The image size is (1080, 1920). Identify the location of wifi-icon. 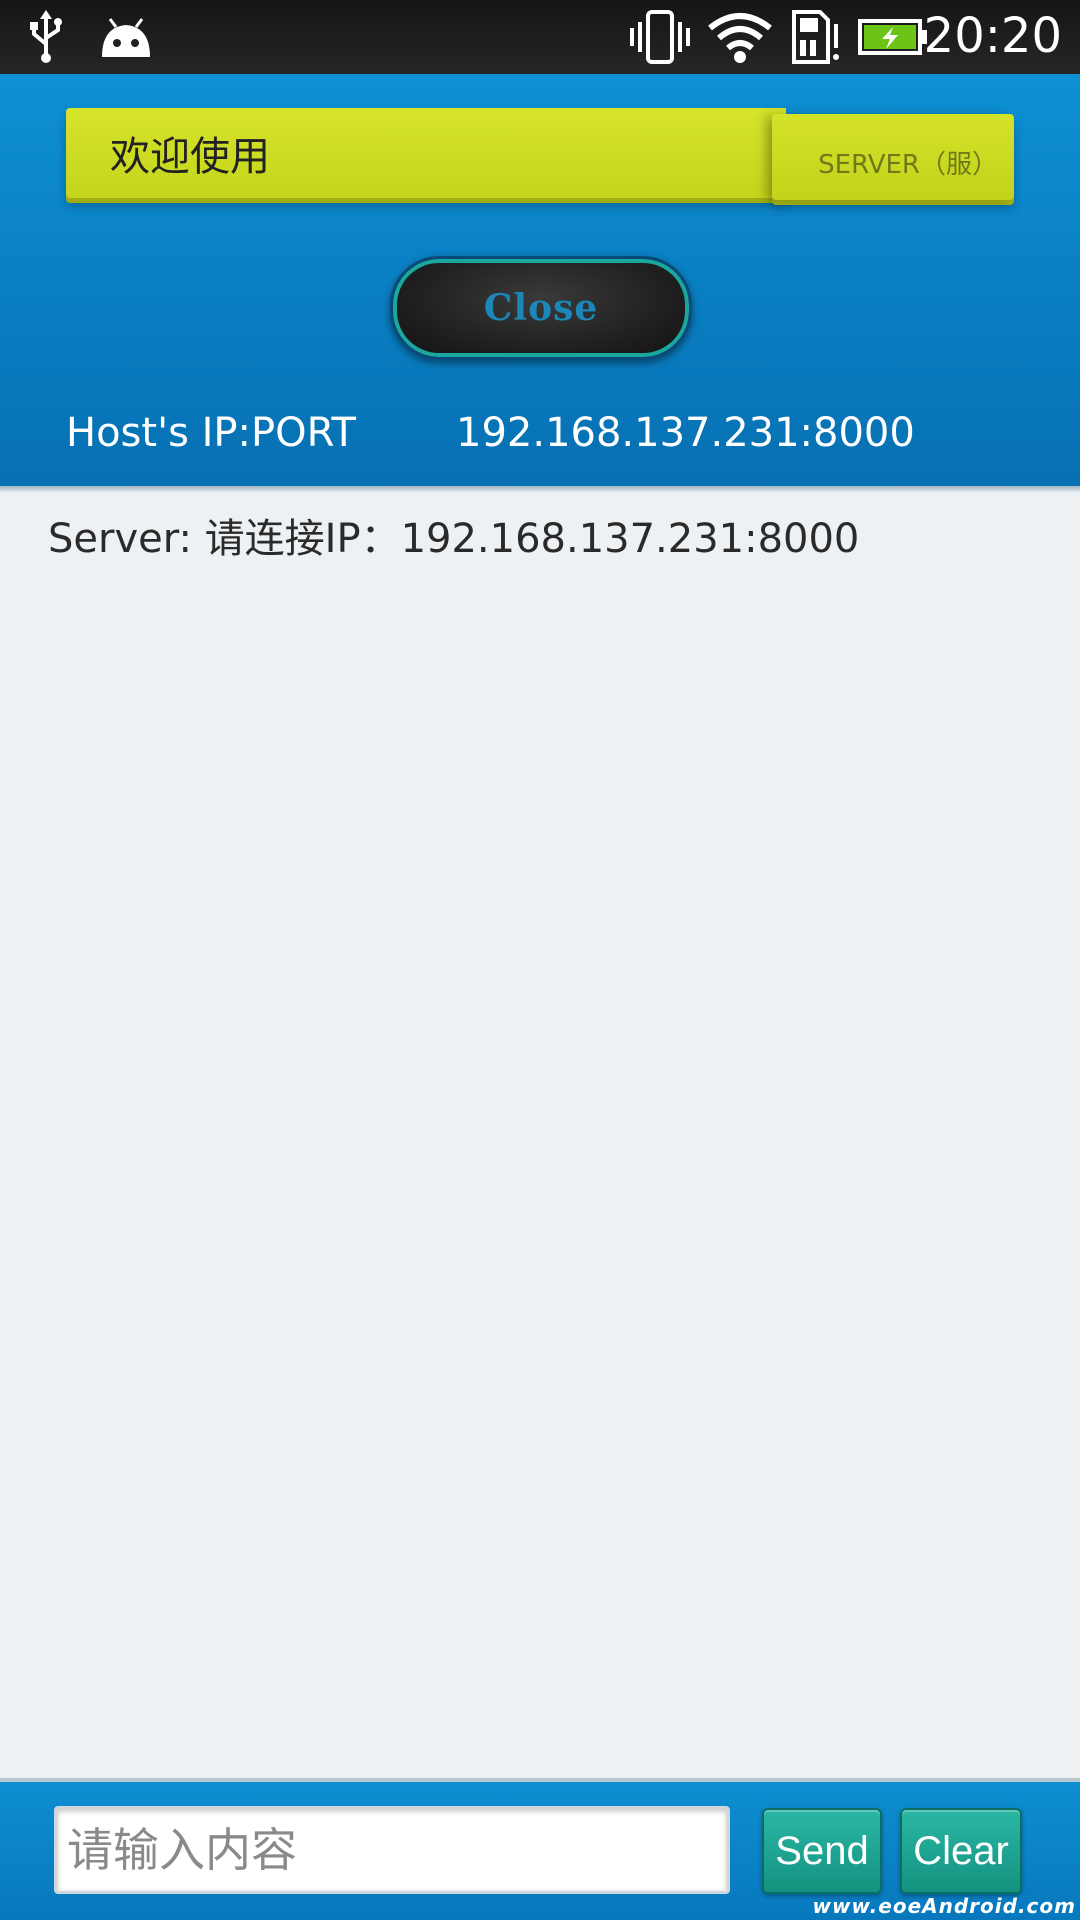
(740, 37).